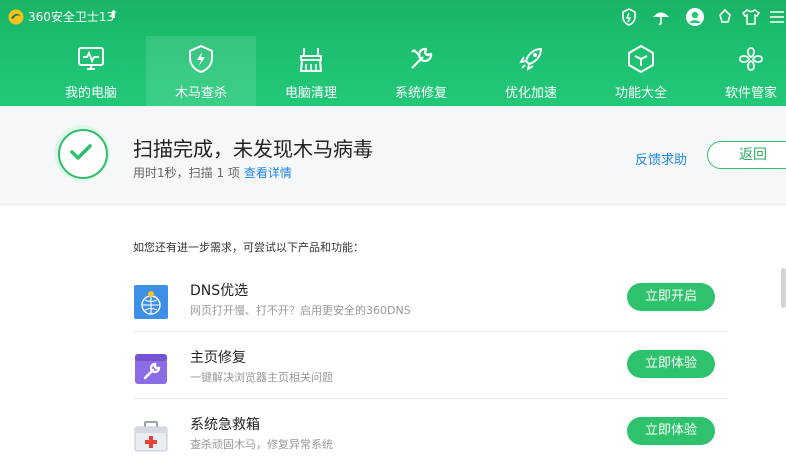  I want to click on scan-result-title: 扫描完成，未发现木马病毒, so click(253, 147).